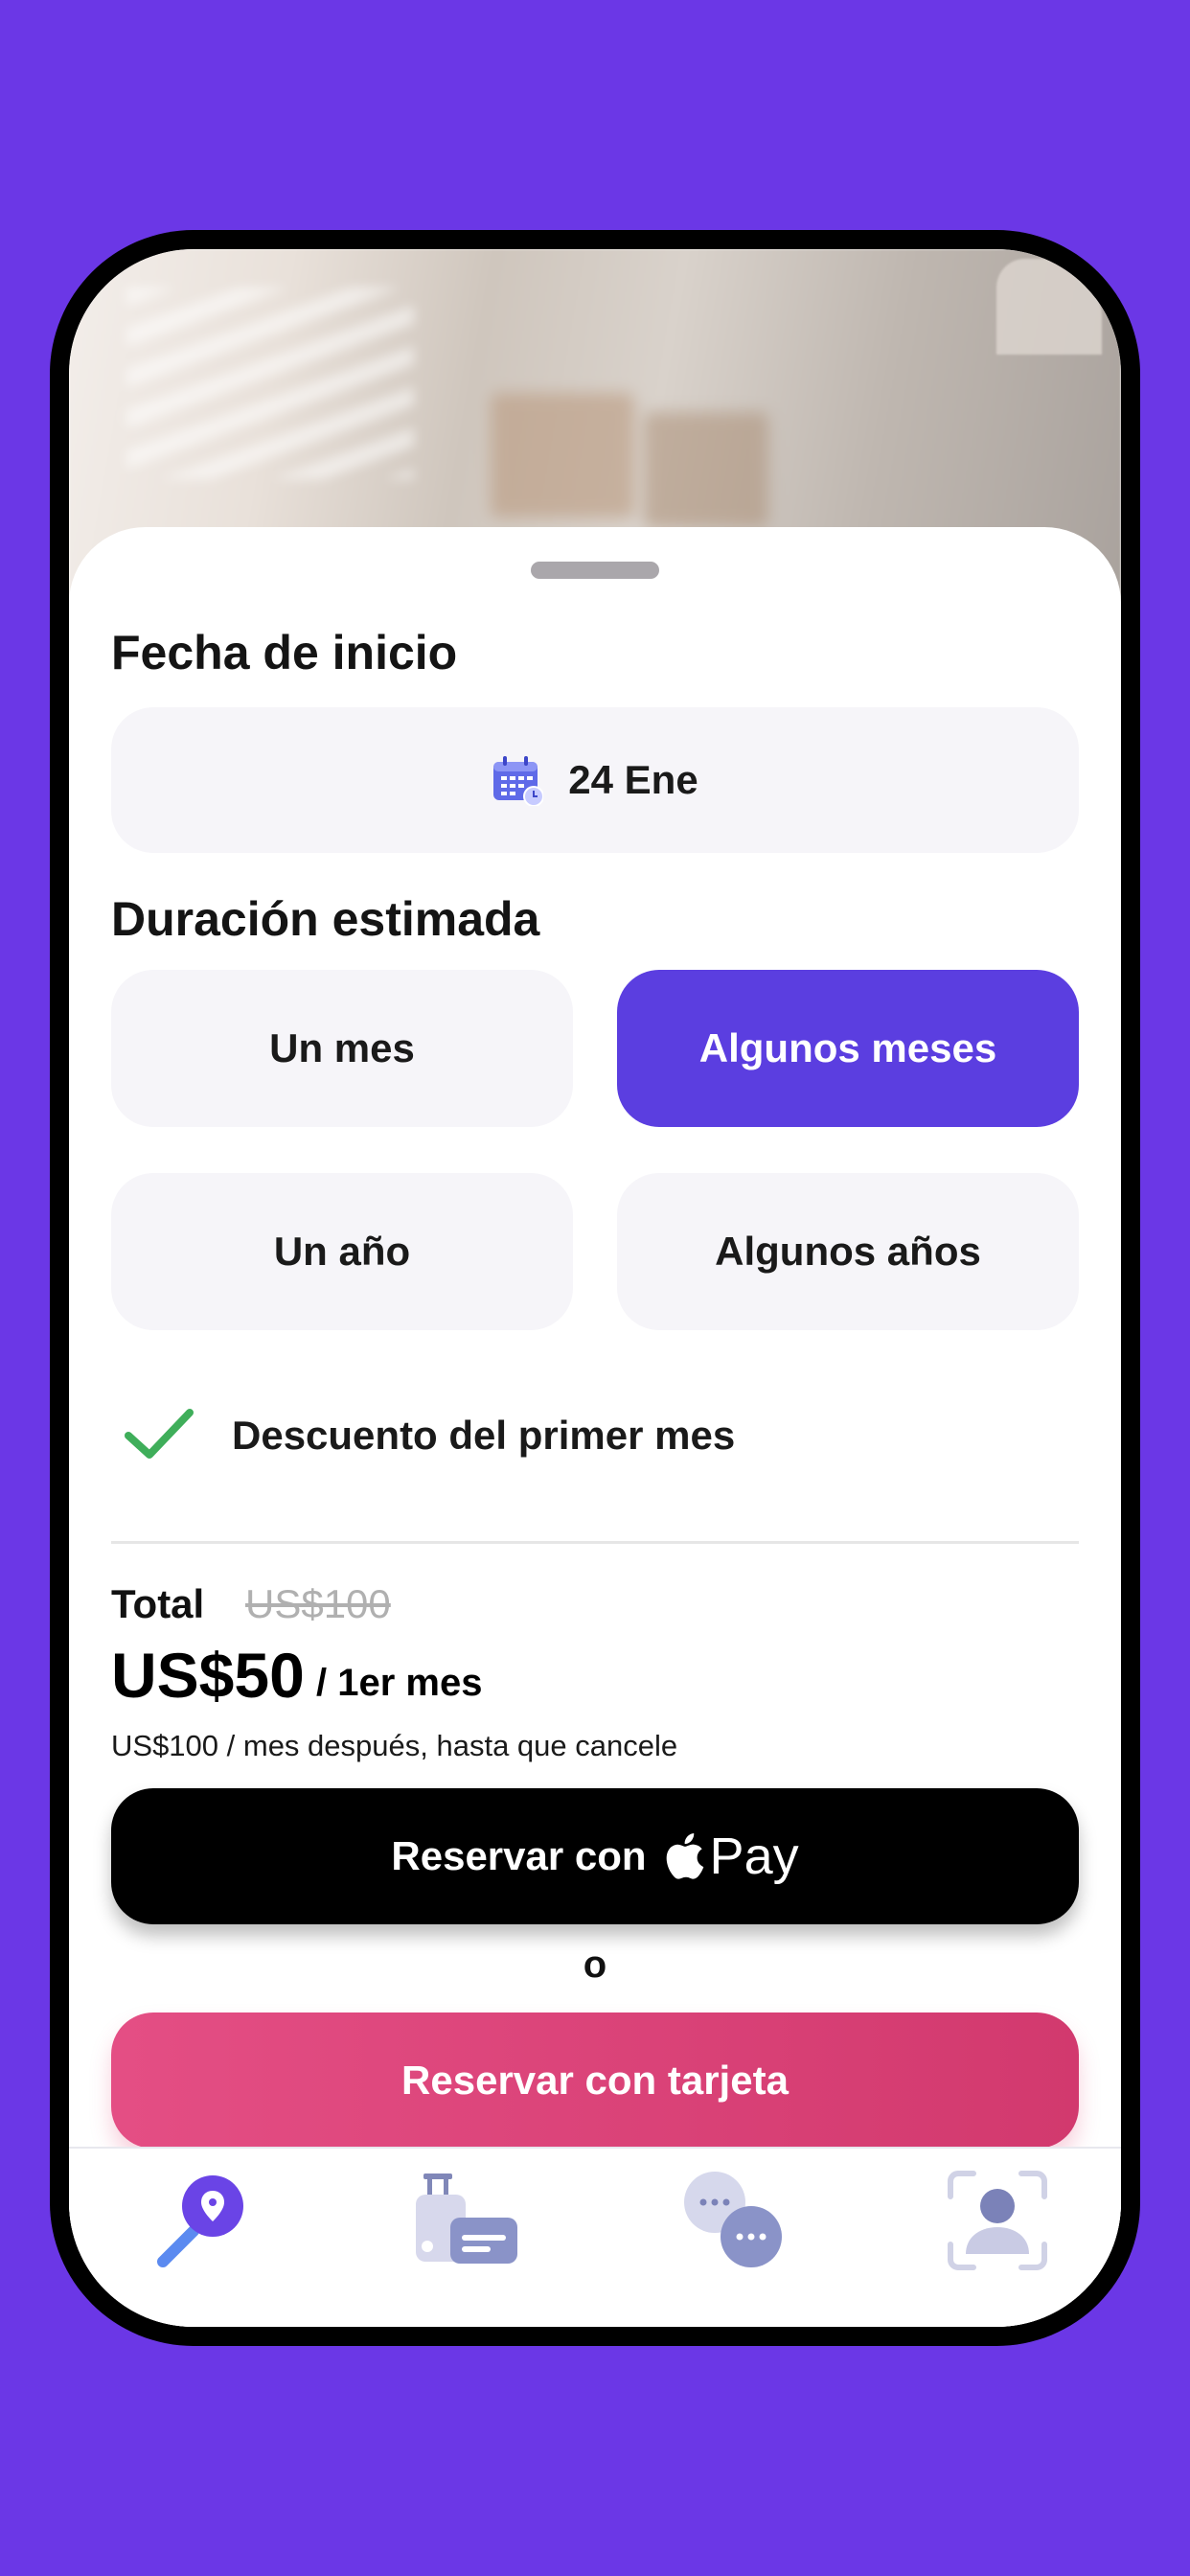 This screenshot has width=1190, height=2576. I want to click on duration-option-label: Algunos meses, so click(848, 1047).